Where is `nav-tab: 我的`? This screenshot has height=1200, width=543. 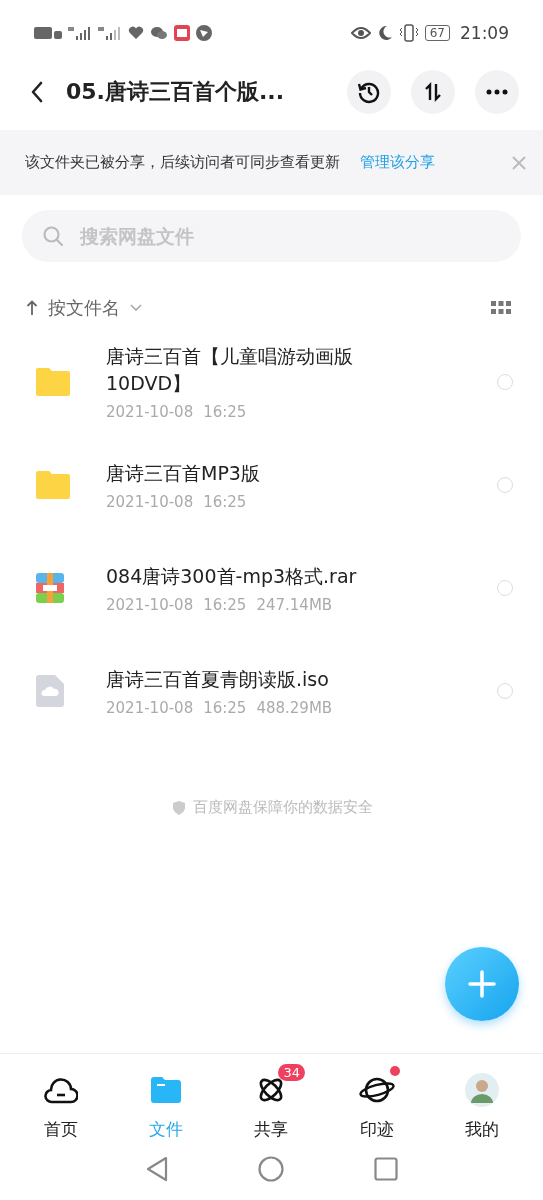
nav-tab: 我的 is located at coordinates (482, 1100).